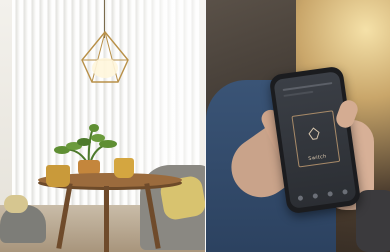 The height and width of the screenshot is (252, 390). I want to click on status-bar-secondary, so click(298, 93).